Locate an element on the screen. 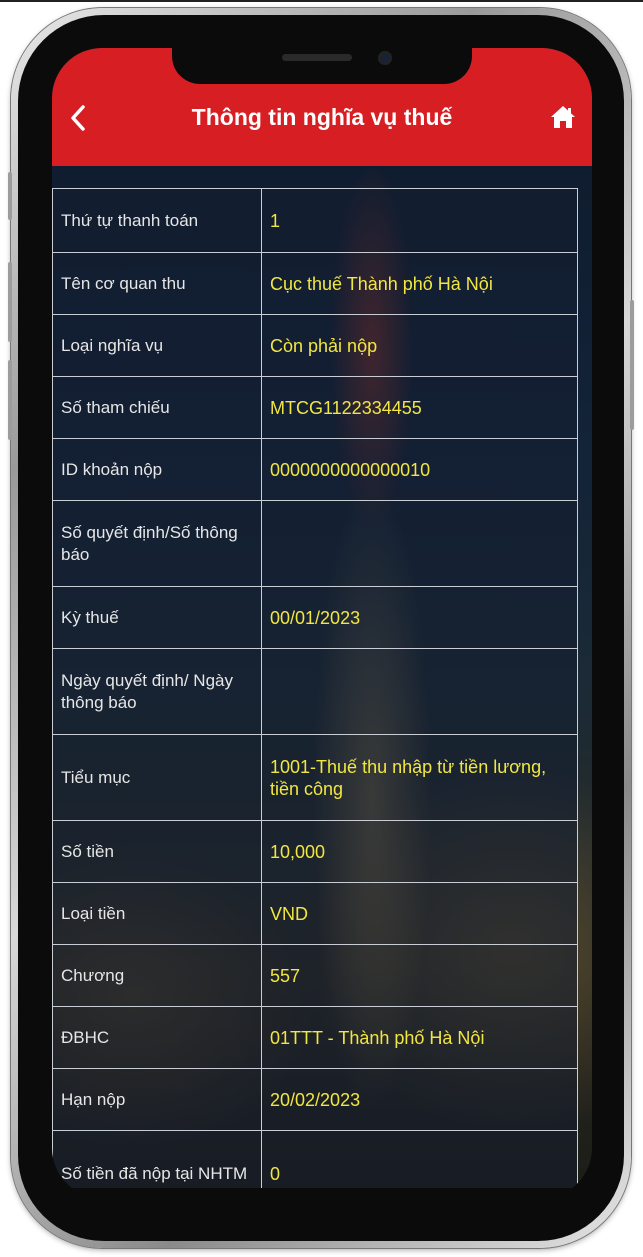  table-row: Loại tiền VND is located at coordinates (315, 913).